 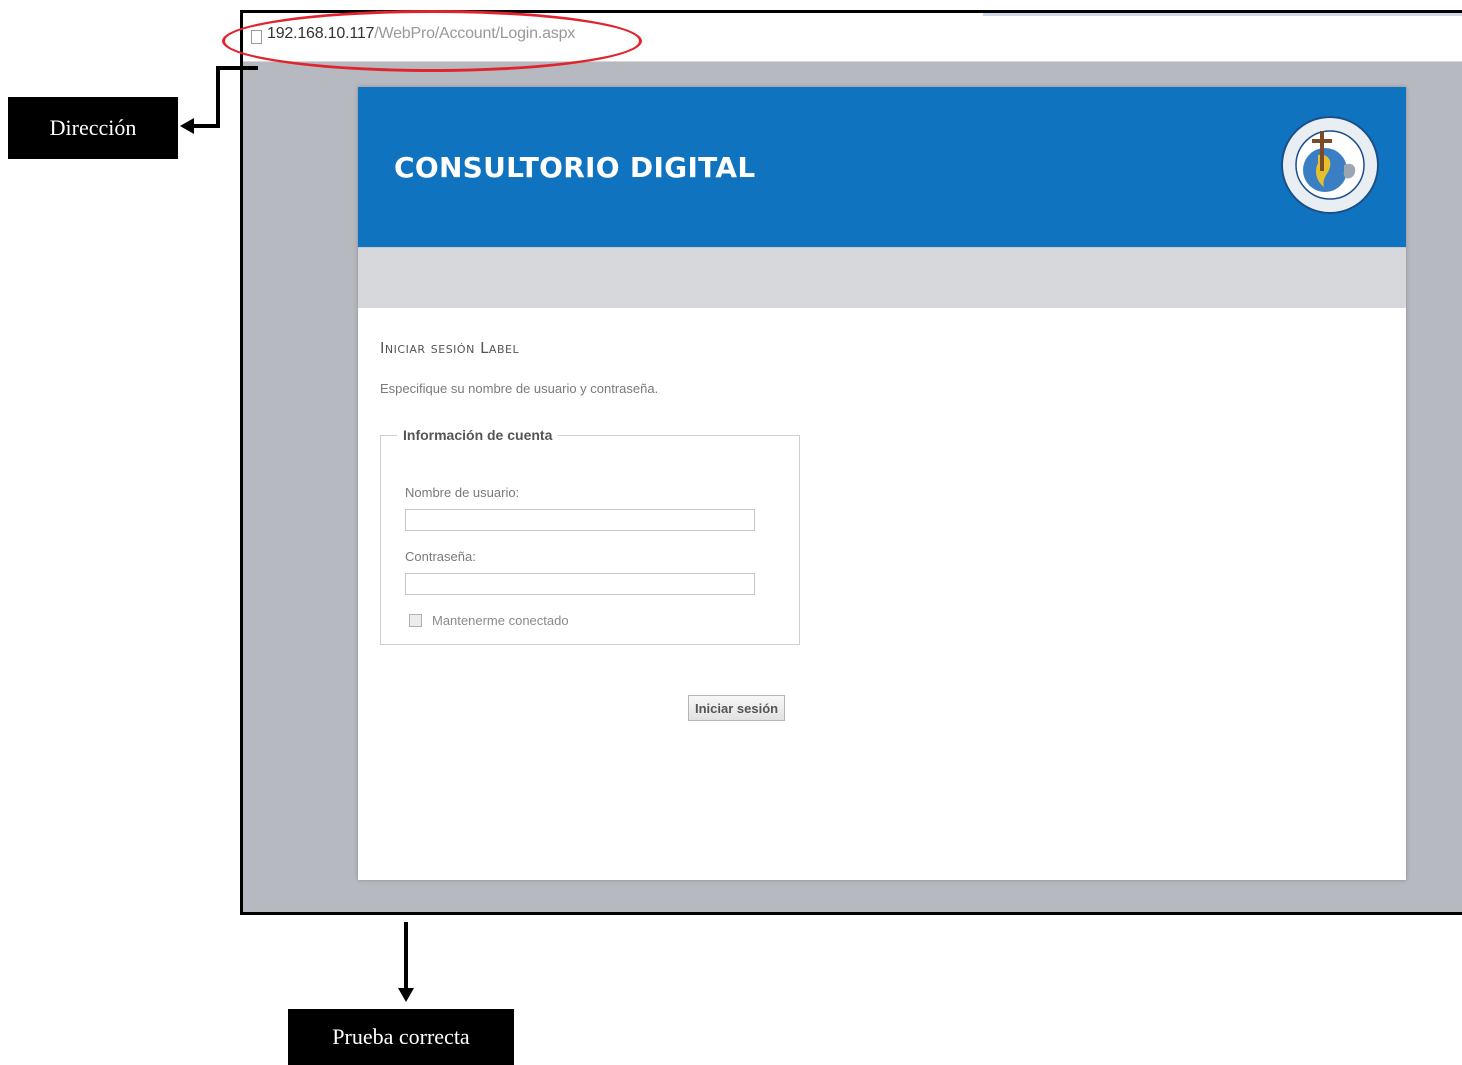 I want to click on remember-me-option: Mantenerme conectado, so click(x=489, y=620).